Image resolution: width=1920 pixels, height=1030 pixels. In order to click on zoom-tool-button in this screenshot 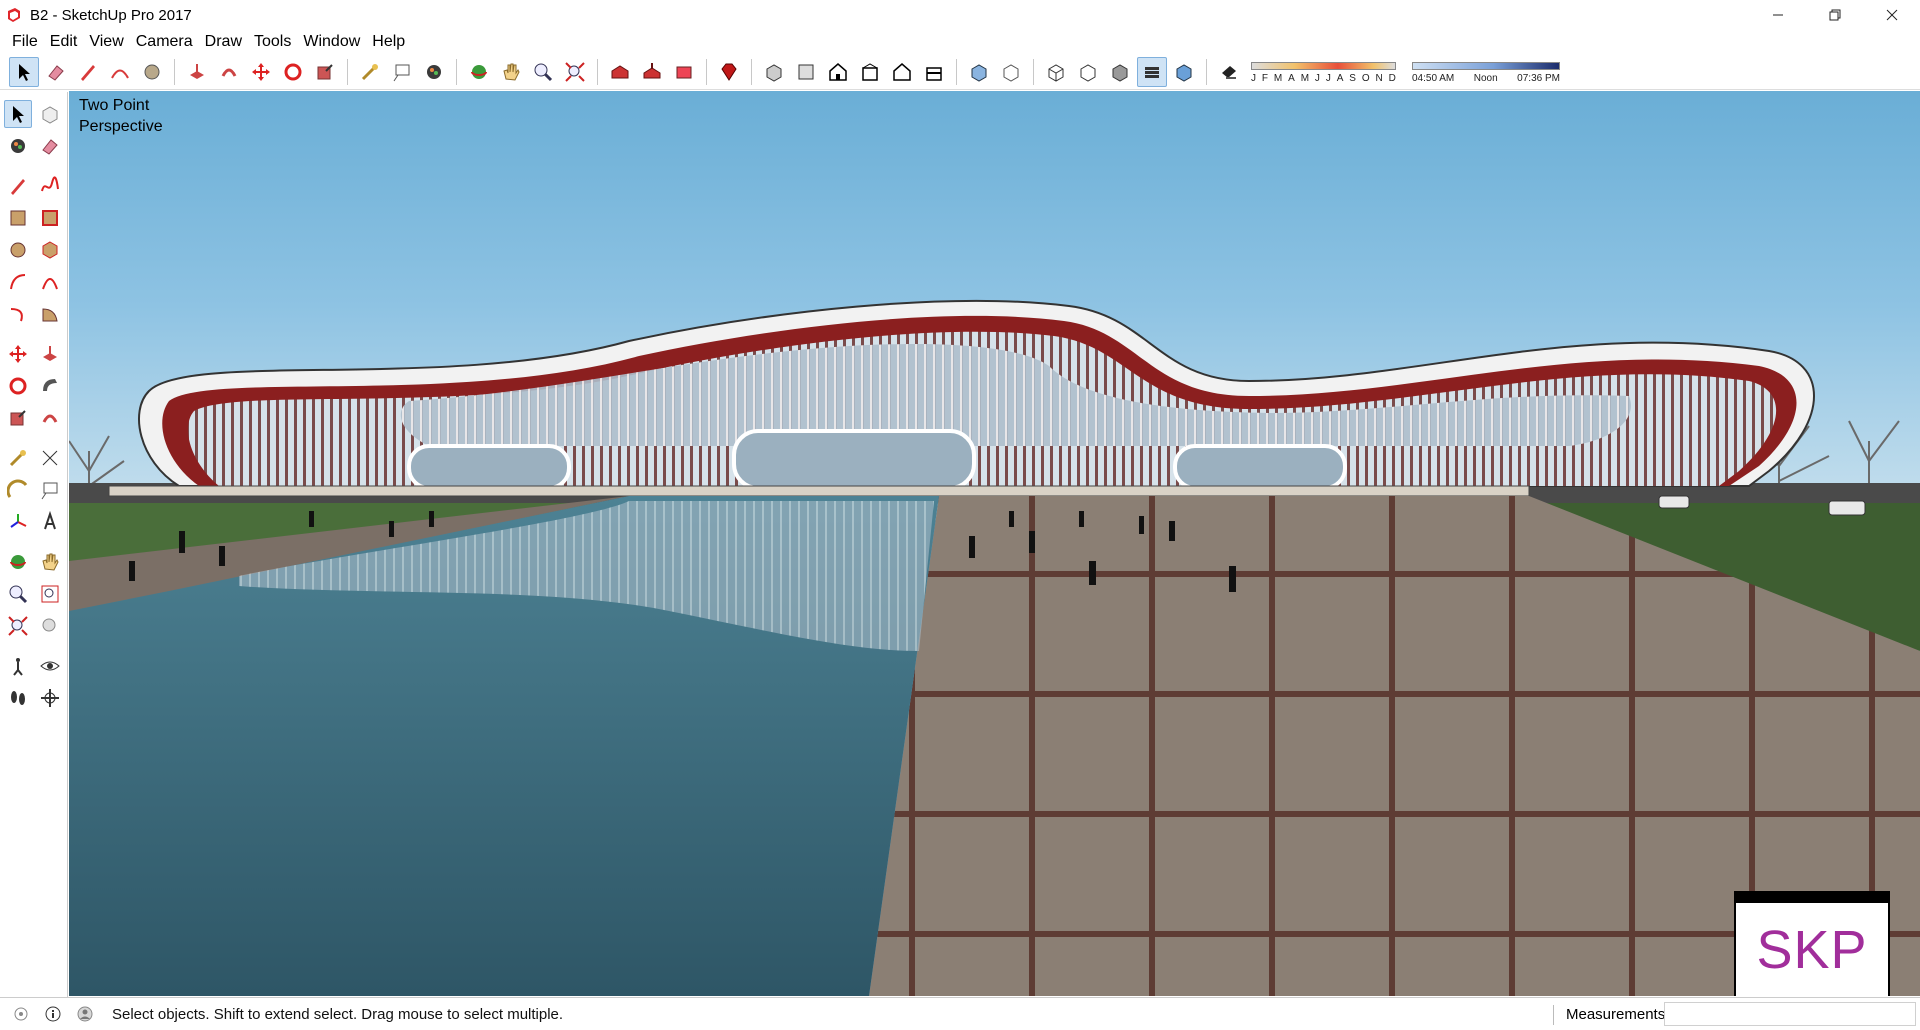, I will do `click(543, 72)`.